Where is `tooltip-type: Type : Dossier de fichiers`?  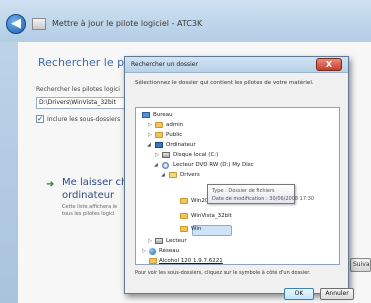 tooltip-type: Type : Dossier de fichiers is located at coordinates (243, 191).